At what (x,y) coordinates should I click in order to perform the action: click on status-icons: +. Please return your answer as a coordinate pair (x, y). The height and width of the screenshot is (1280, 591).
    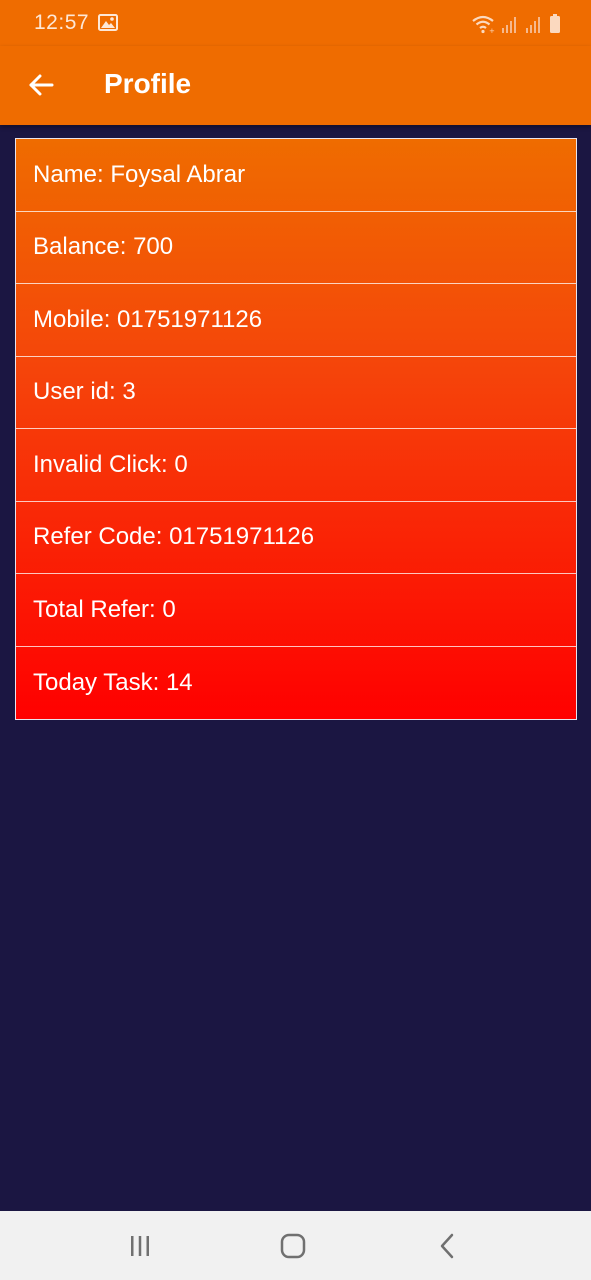
    Looking at the image, I should click on (516, 23).